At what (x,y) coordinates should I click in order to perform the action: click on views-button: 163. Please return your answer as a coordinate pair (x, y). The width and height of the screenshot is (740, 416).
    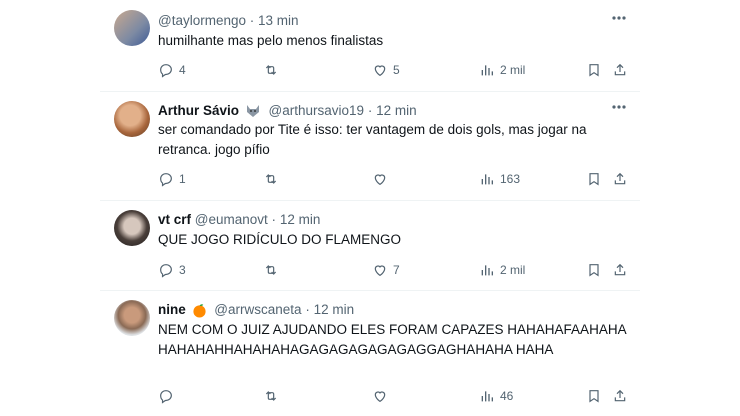
    Looking at the image, I should click on (499, 179).